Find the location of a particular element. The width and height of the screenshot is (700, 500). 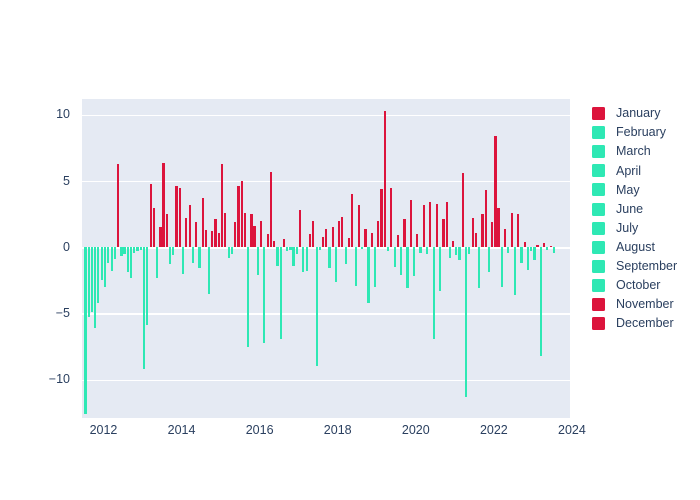

legend-item-june: June is located at coordinates (634, 208).